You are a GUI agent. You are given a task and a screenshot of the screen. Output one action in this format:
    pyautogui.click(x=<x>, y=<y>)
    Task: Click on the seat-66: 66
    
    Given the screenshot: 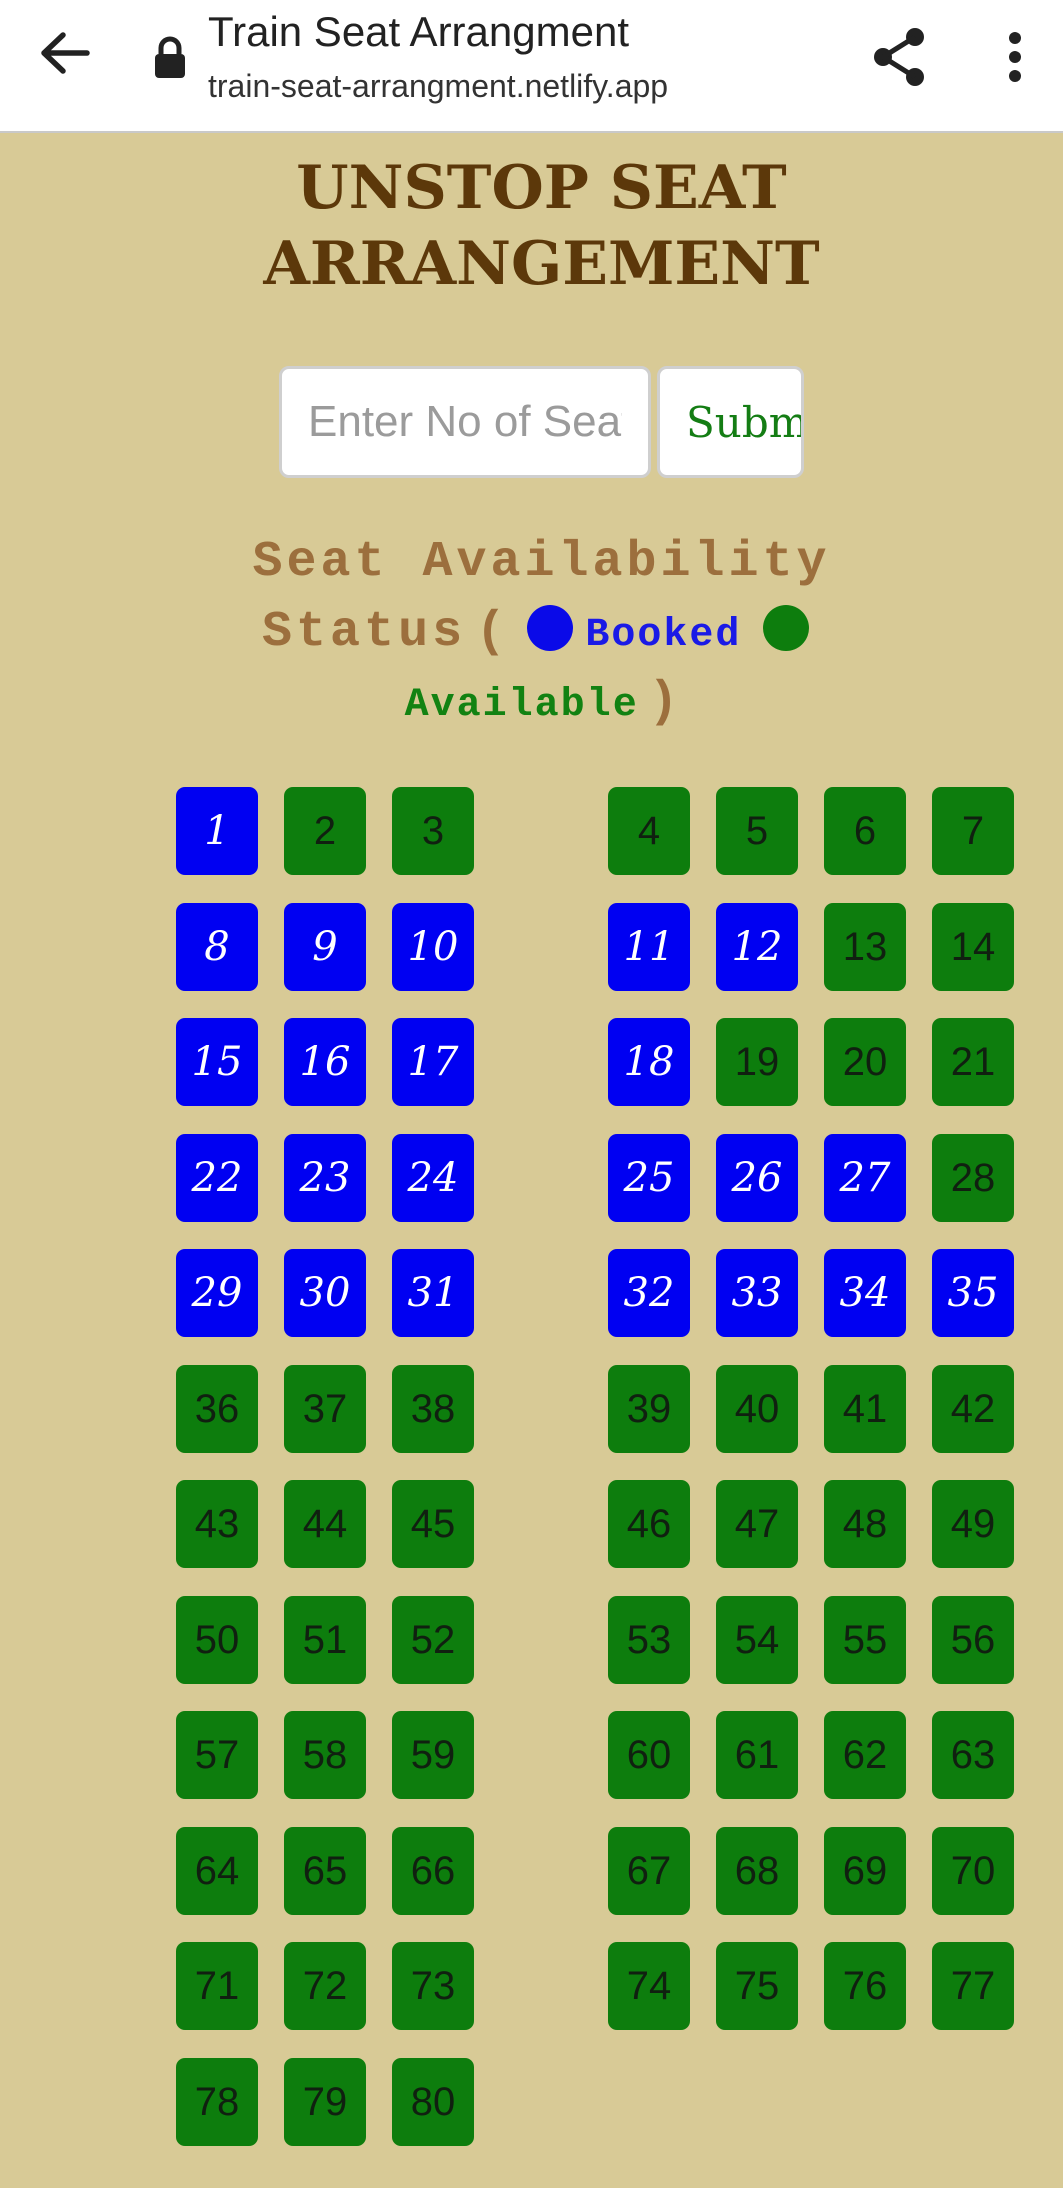 What is the action you would take?
    pyautogui.click(x=433, y=1871)
    